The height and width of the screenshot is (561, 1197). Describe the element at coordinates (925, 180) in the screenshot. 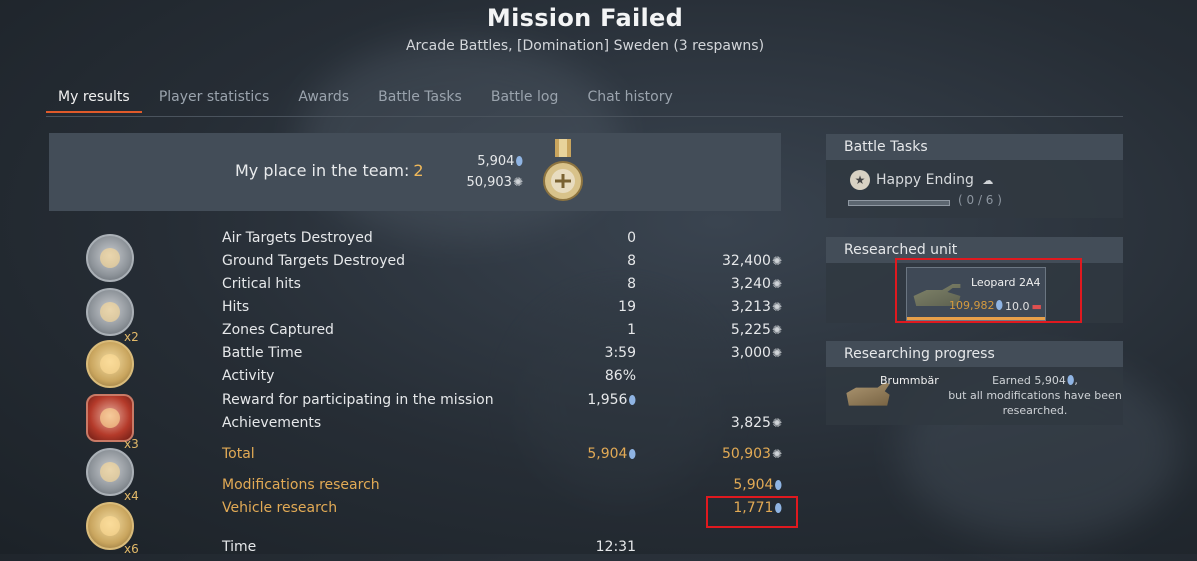

I see `battle-task-name: Happy Ending` at that location.